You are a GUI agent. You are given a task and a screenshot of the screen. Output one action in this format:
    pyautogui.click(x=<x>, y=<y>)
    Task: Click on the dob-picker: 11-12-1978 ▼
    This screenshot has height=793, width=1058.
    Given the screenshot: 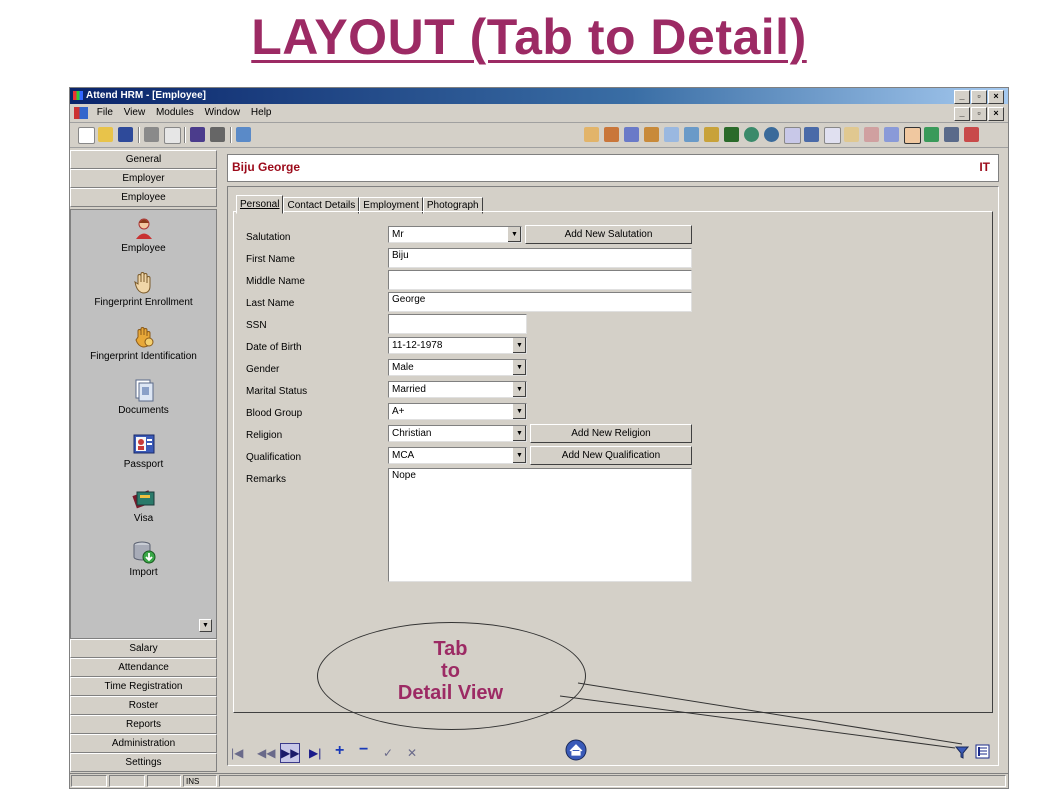 What is the action you would take?
    pyautogui.click(x=457, y=345)
    